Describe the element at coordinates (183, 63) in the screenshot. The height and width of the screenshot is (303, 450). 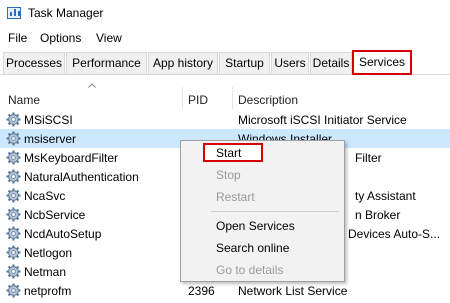
I see `tab-app-history: App history` at that location.